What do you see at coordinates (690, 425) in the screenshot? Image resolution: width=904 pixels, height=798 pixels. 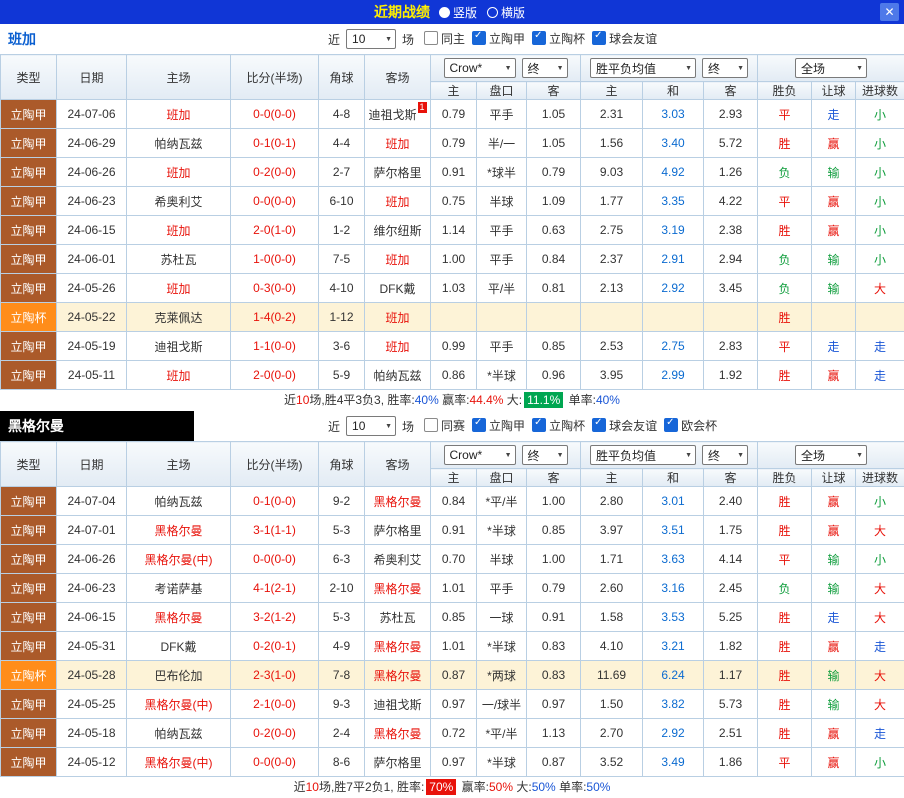 I see `filter-checkbox-option: 欧会杯` at bounding box center [690, 425].